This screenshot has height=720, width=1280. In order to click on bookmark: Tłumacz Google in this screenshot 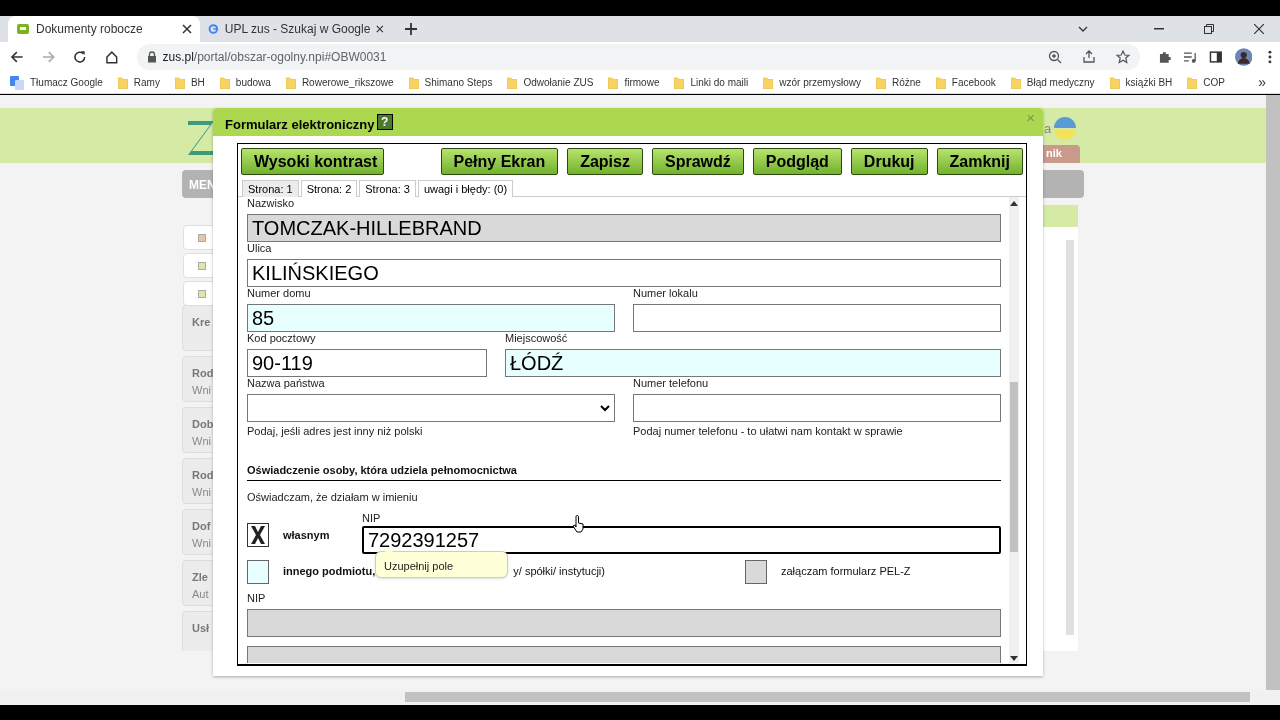, I will do `click(56, 82)`.